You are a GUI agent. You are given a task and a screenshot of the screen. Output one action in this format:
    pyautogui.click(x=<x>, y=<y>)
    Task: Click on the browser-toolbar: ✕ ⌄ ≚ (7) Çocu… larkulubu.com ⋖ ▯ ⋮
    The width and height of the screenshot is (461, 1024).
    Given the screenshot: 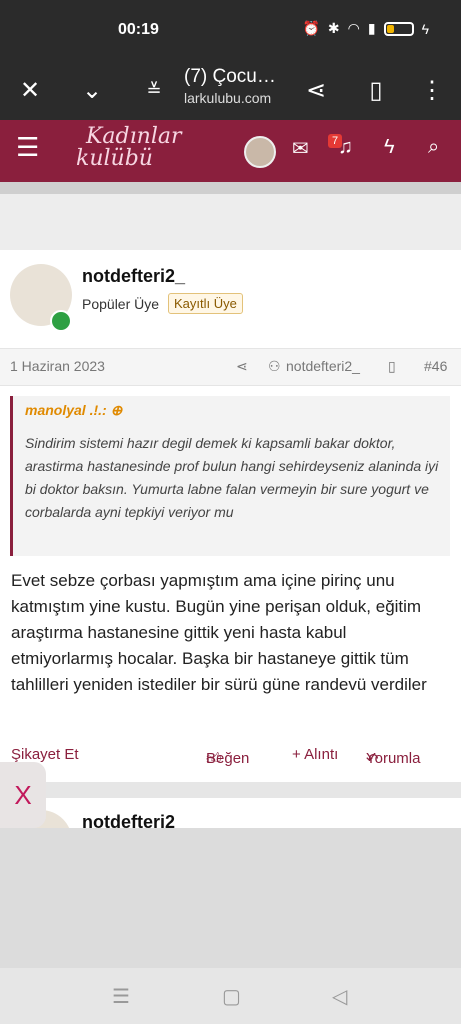 What is the action you would take?
    pyautogui.click(x=230, y=91)
    